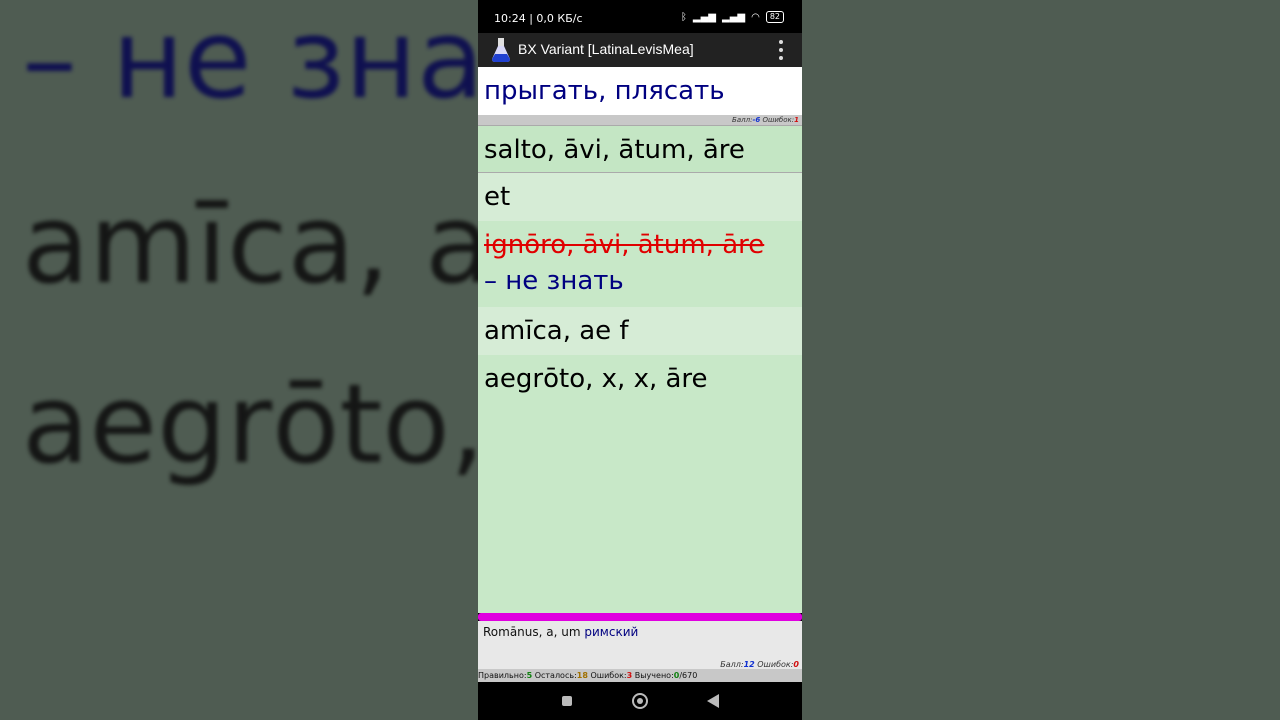 Image resolution: width=1280 pixels, height=720 pixels. I want to click on answer-option-text: et, so click(497, 197).